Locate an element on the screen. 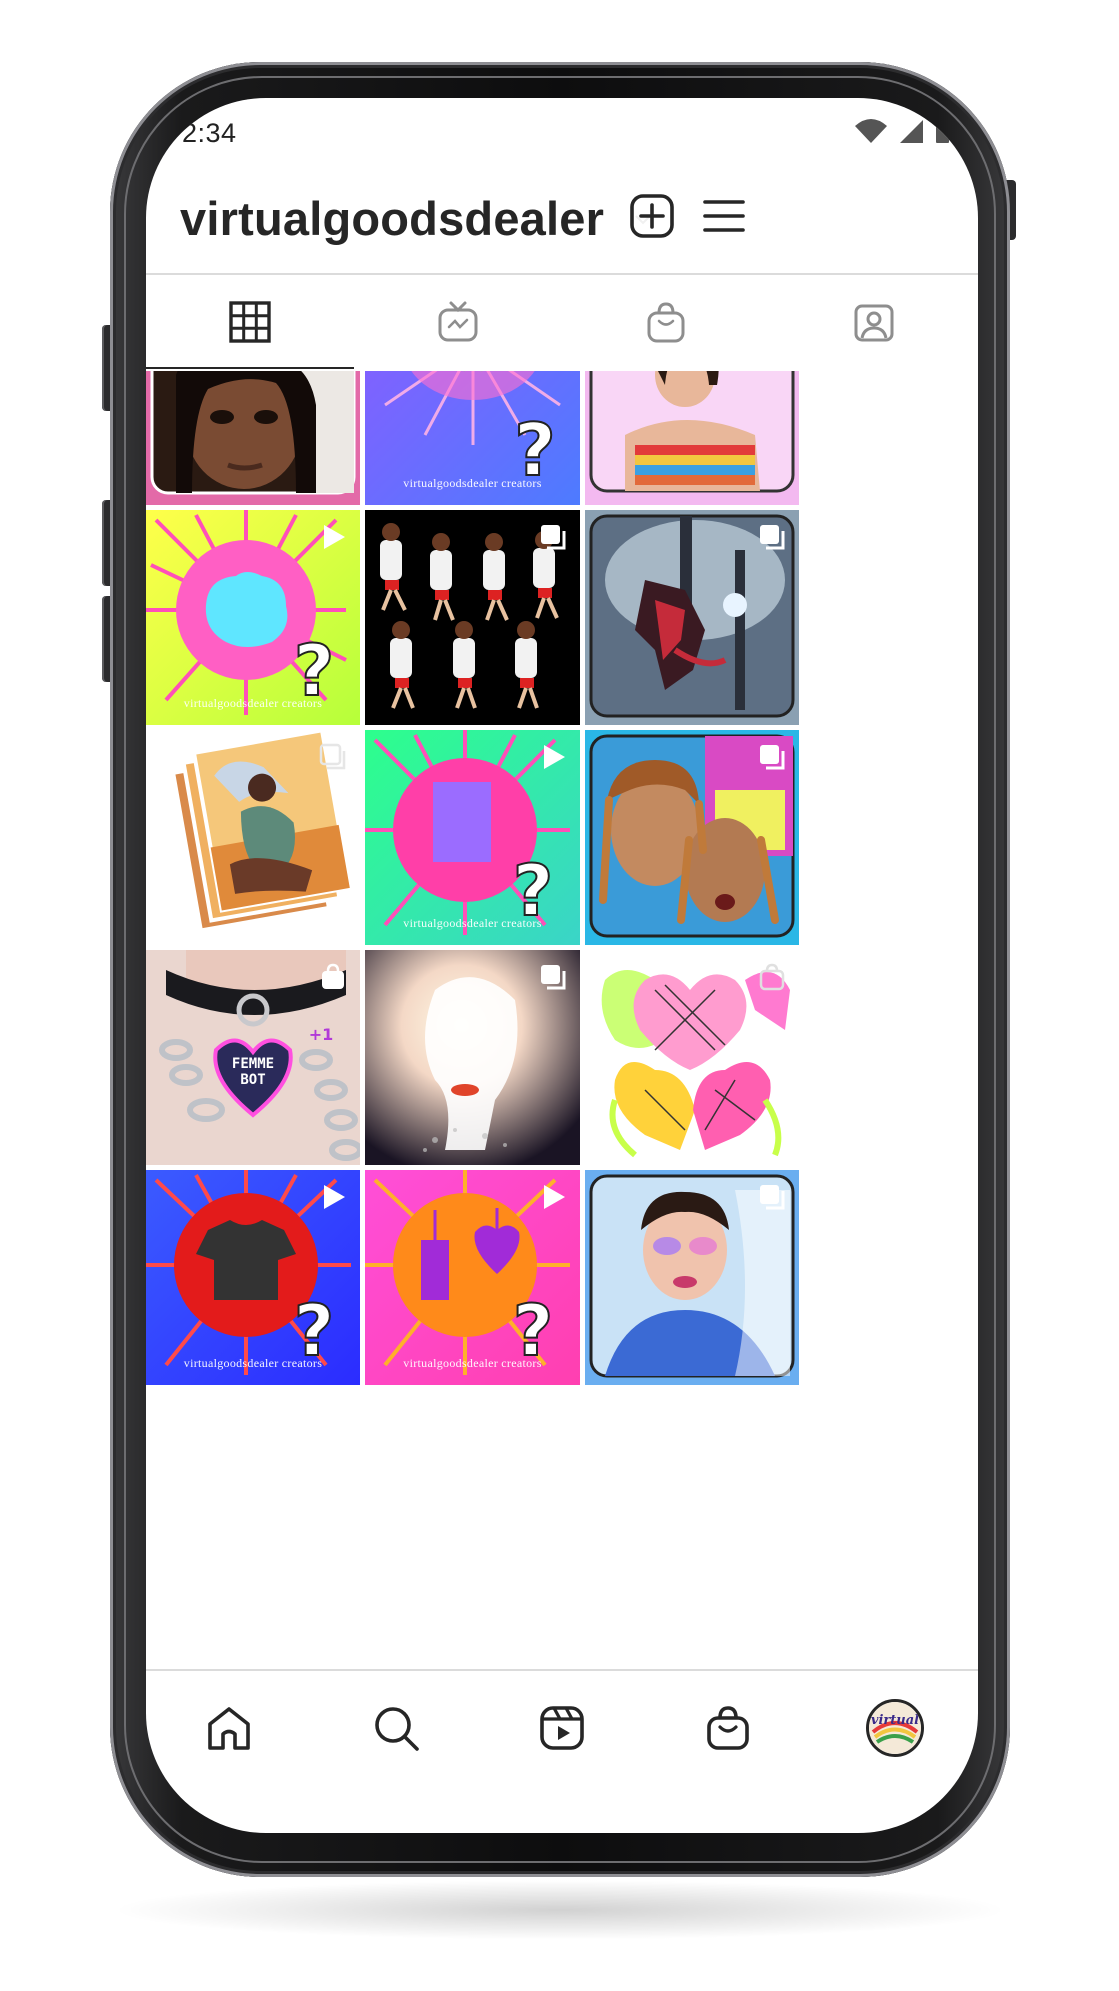  svg-text: virtual is located at coordinates (895, 1720).